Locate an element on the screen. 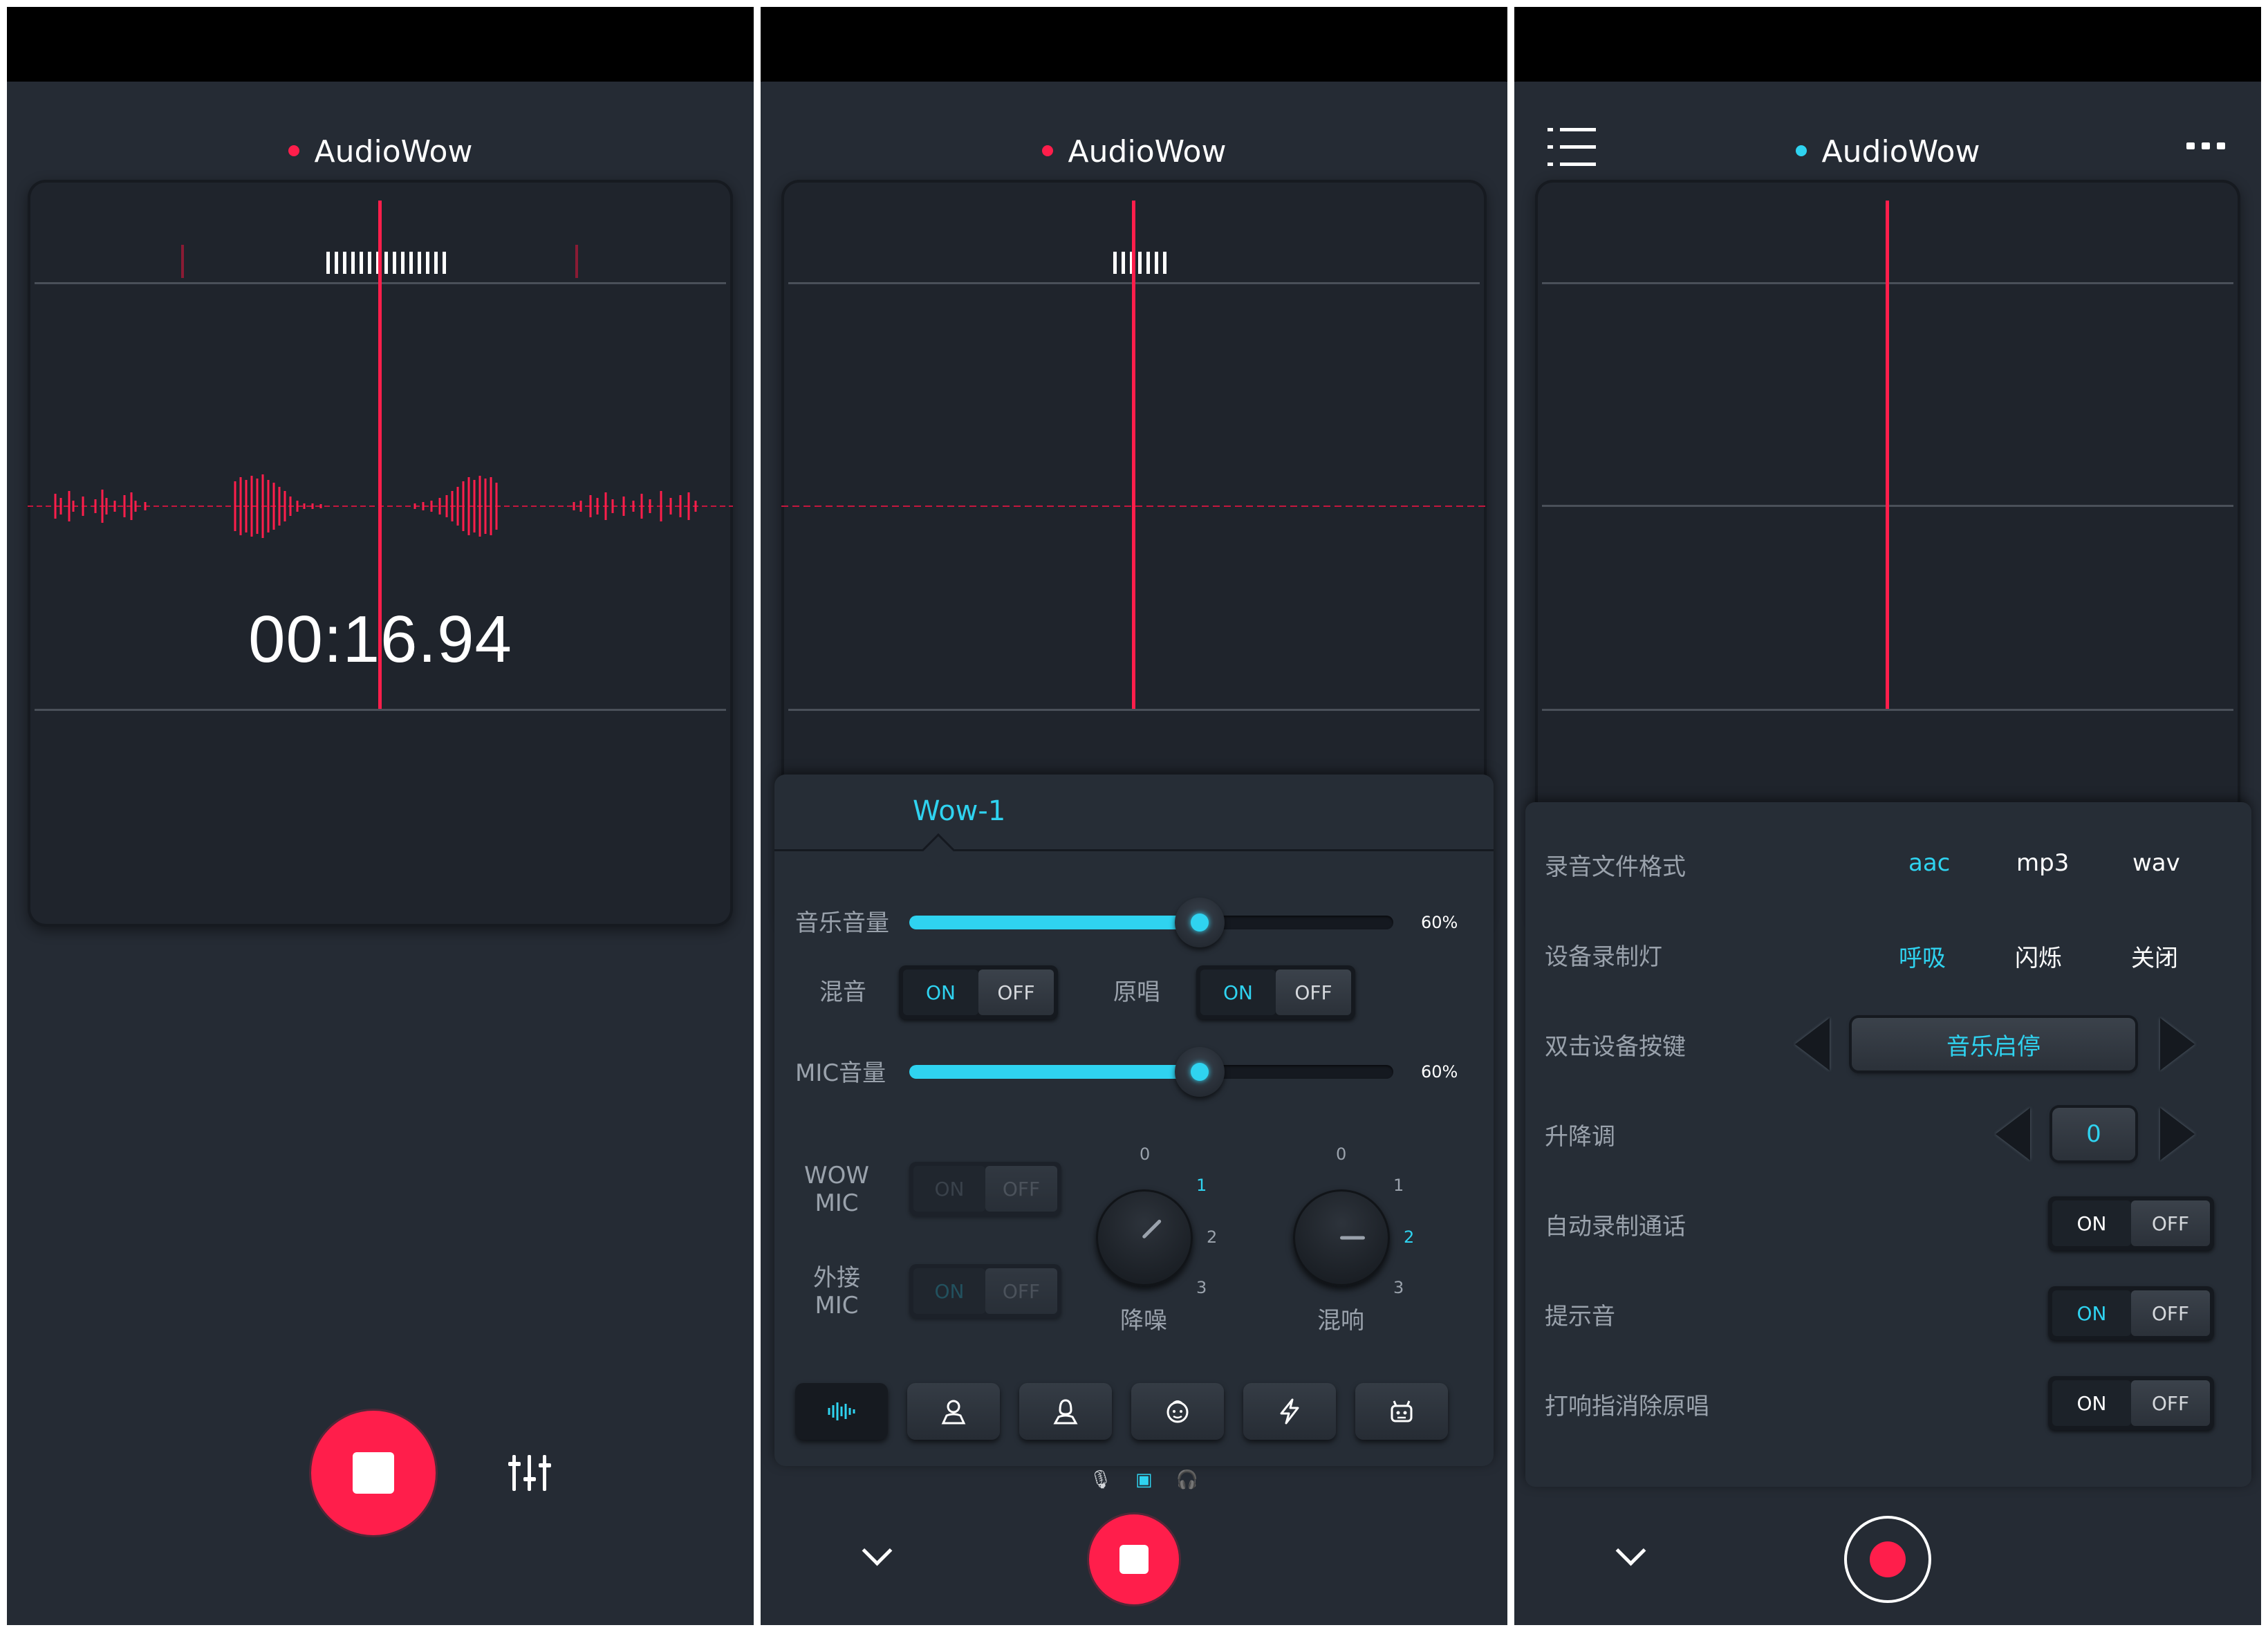  mic-volume-fill is located at coordinates (1054, 1072).